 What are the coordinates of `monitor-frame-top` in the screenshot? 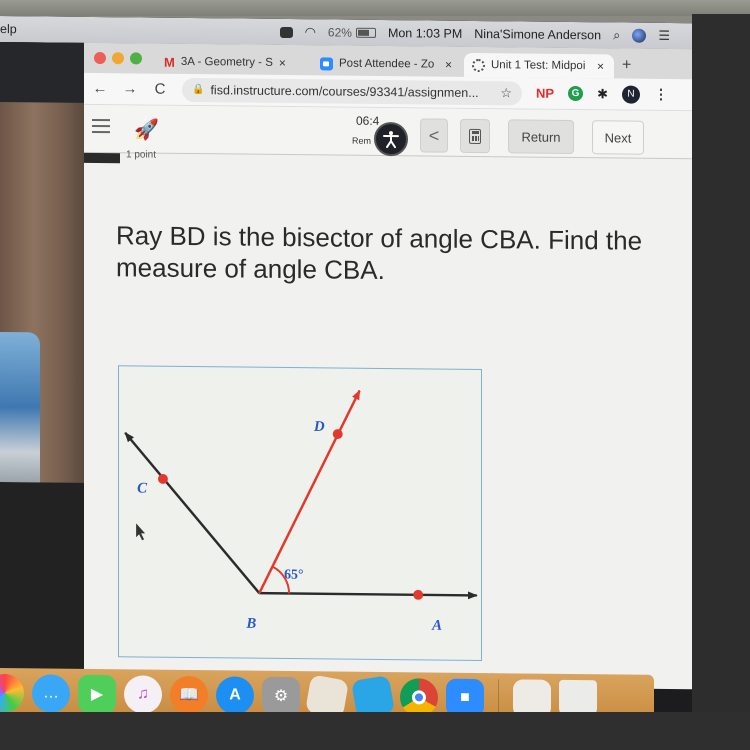 It's located at (375, 8).